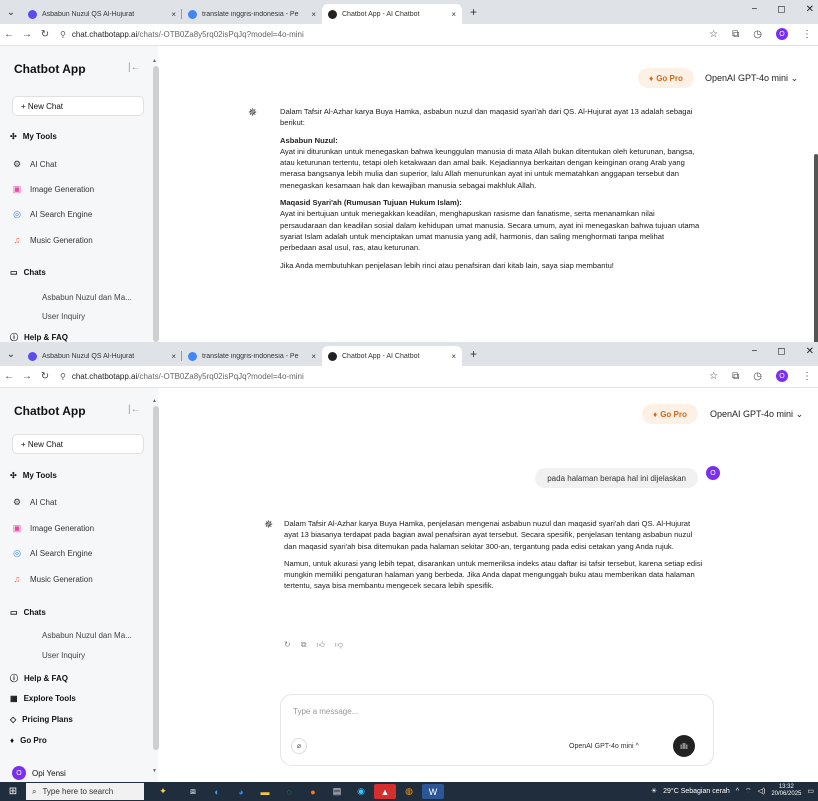  What do you see at coordinates (684, 746) in the screenshot?
I see `voice-icon: ıllı` at bounding box center [684, 746].